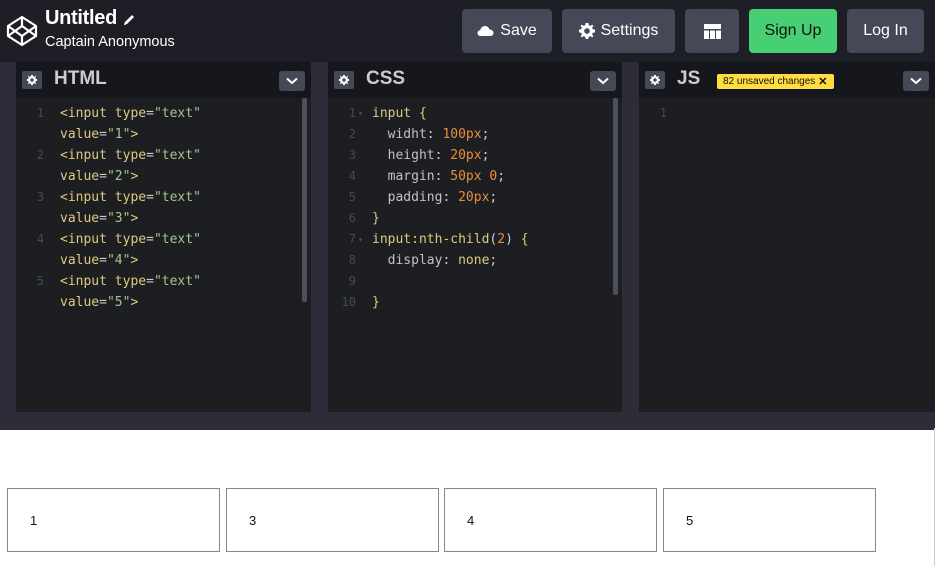 The height and width of the screenshot is (566, 935). I want to click on code-line: value="5">, so click(163, 302).